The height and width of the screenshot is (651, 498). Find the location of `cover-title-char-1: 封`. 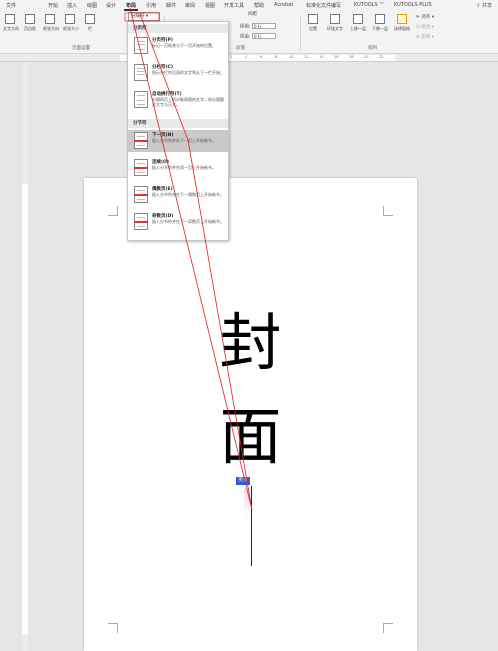

cover-title-char-1: 封 is located at coordinates (250, 342).